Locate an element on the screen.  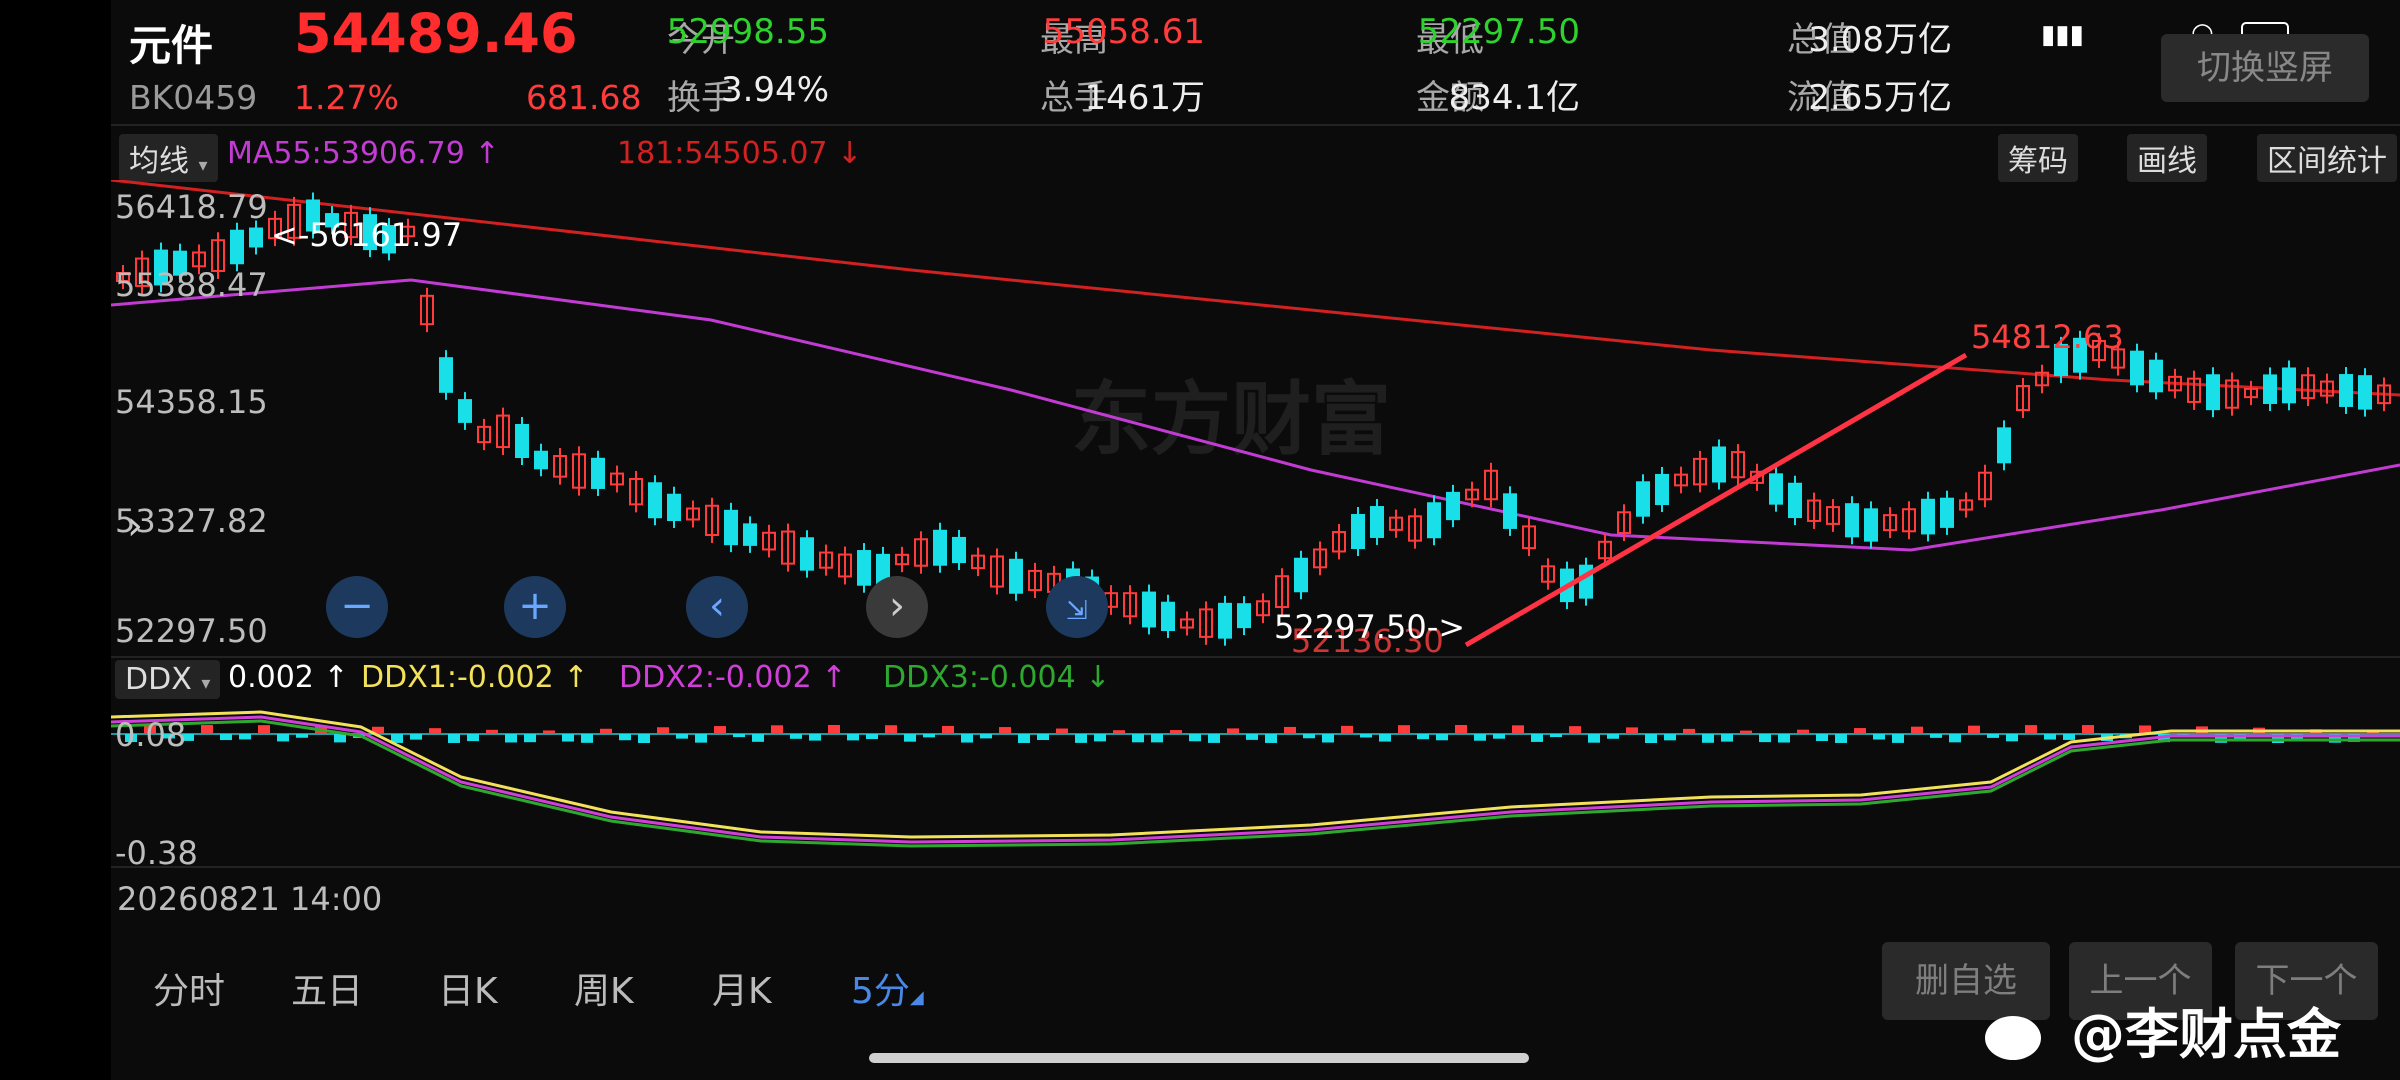
scroll-right-button: › is located at coordinates (897, 607).